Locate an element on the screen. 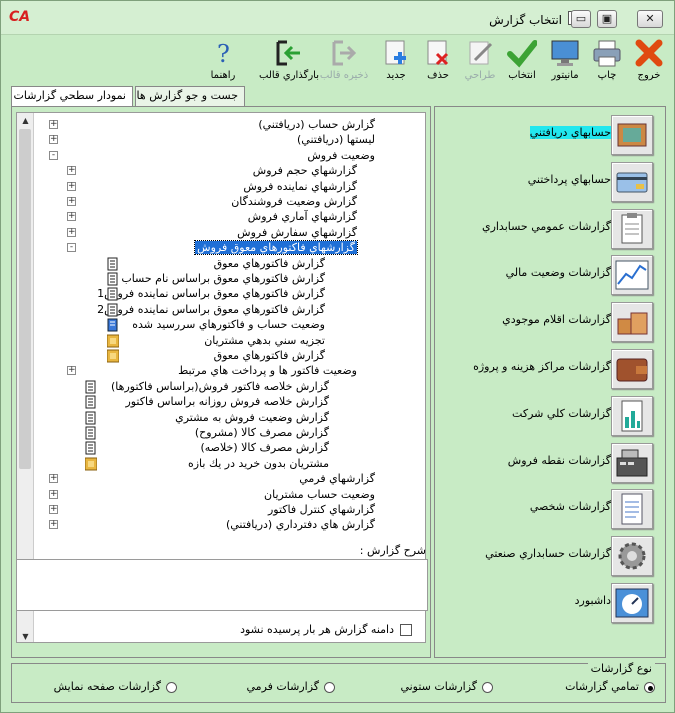  gear-icon is located at coordinates (632, 556).